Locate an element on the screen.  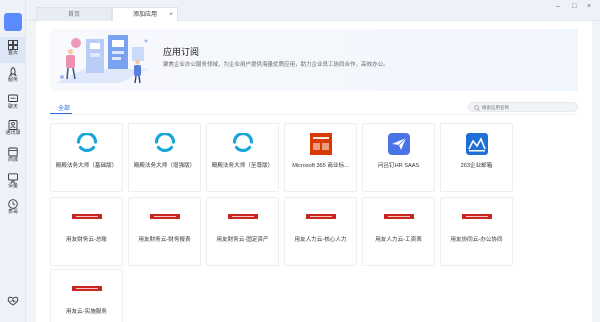
sidebar-item-home: 首页 is located at coordinates (13, 50).